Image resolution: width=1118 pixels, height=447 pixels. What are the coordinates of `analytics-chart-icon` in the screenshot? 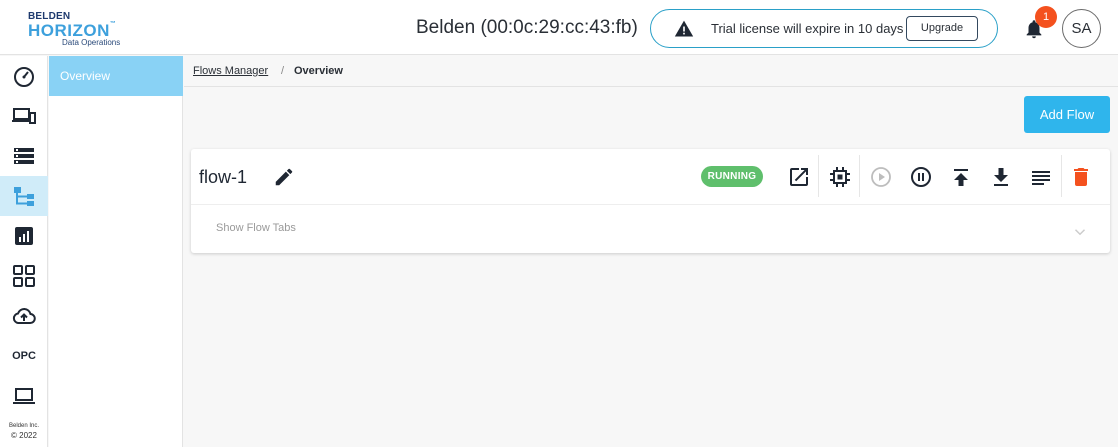 It's located at (24, 236).